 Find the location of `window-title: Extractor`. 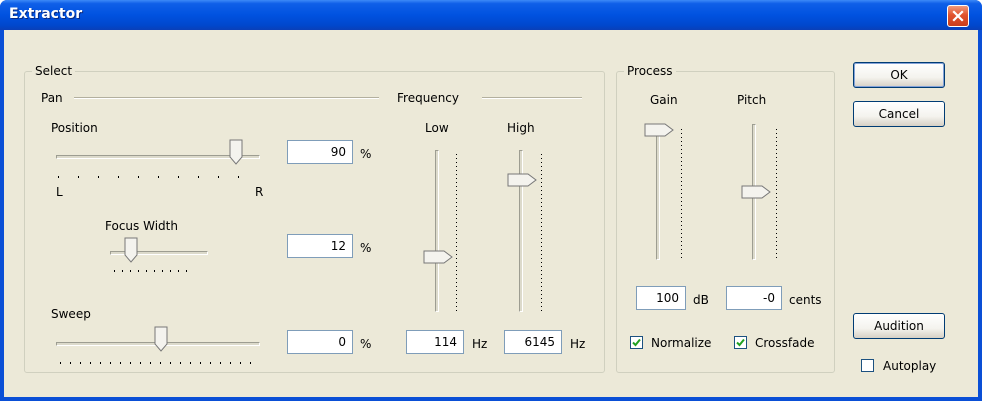

window-title: Extractor is located at coordinates (46, 14).